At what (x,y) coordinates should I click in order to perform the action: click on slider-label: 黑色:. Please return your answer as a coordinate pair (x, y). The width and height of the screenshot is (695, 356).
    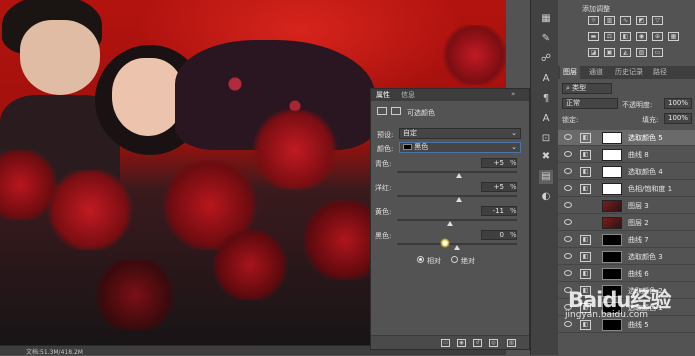
    Looking at the image, I should click on (383, 236).